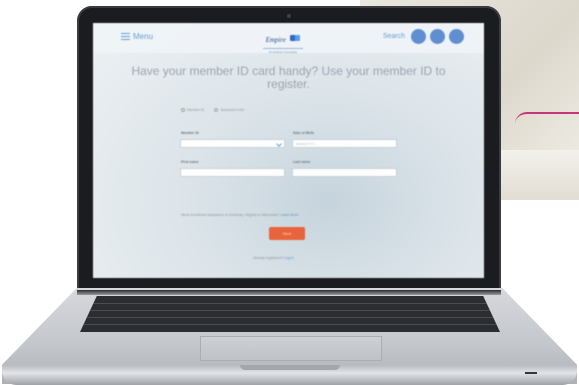 Image resolution: width=579 pixels, height=385 pixels. What do you see at coordinates (418, 36) in the screenshot?
I see `account-icon` at bounding box center [418, 36].